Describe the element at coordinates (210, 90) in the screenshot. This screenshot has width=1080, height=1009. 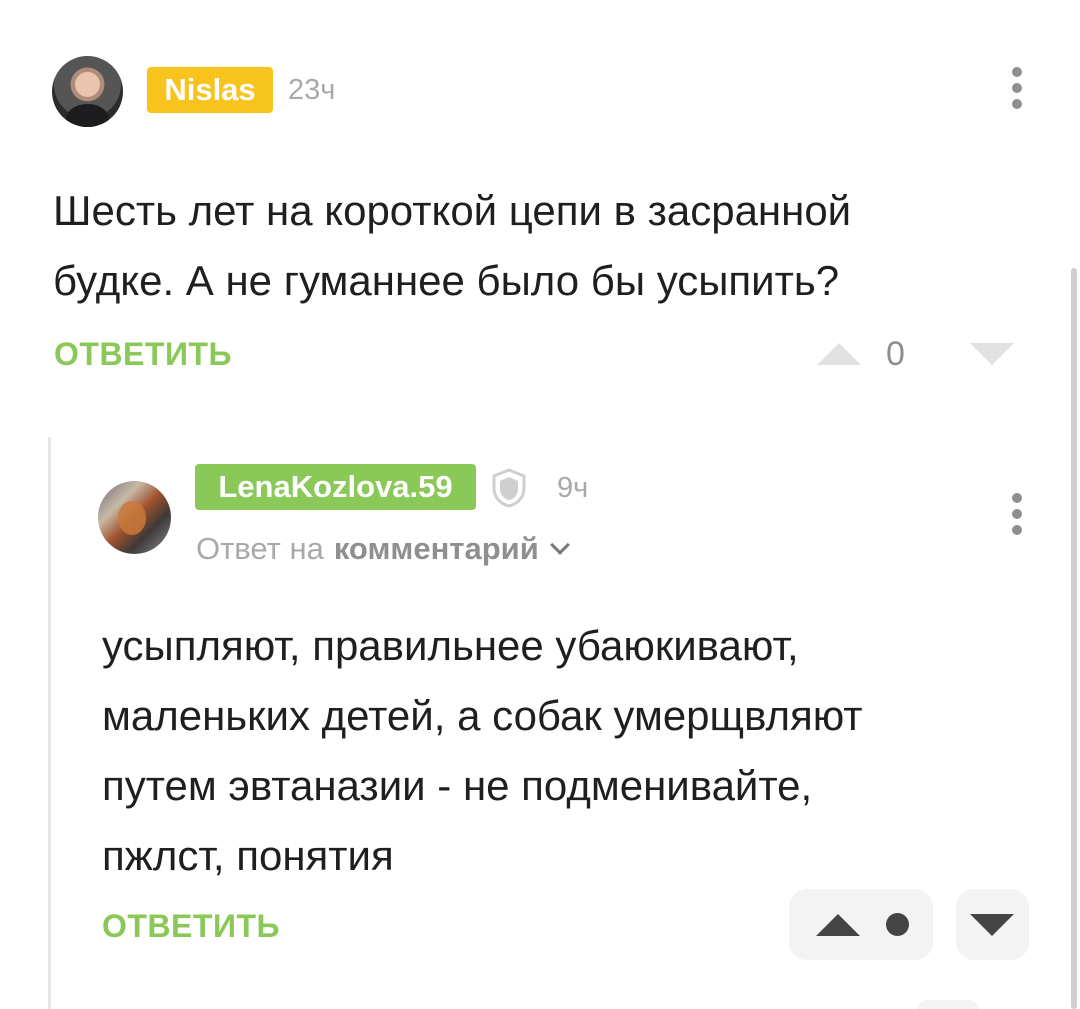
I see `username-badge: Nislas` at that location.